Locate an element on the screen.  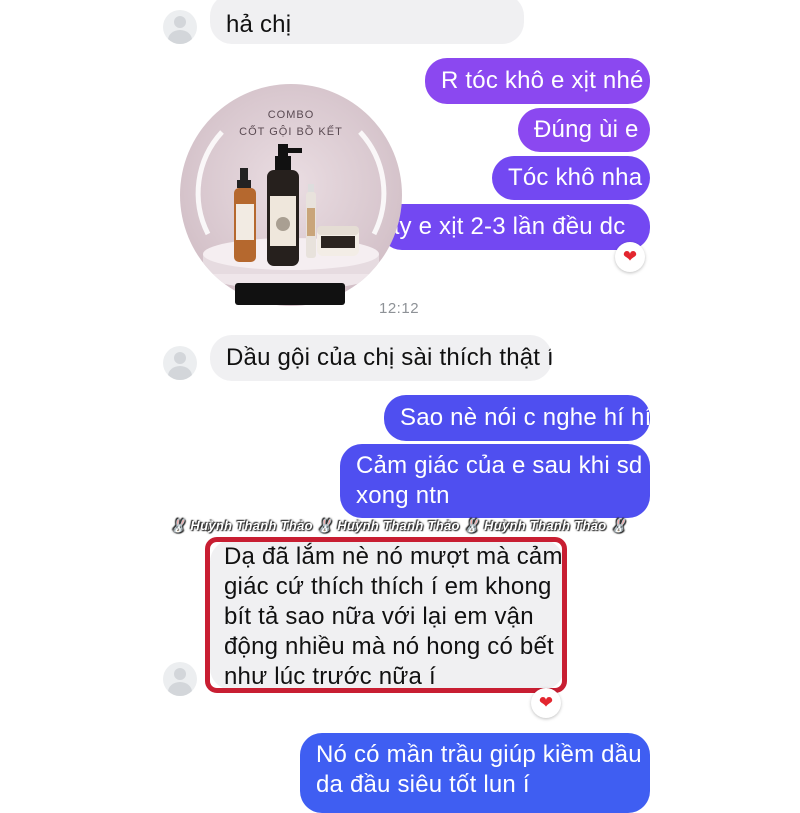
message-text-line: Cảm giác của e sau khi sd is located at coordinates (499, 465).